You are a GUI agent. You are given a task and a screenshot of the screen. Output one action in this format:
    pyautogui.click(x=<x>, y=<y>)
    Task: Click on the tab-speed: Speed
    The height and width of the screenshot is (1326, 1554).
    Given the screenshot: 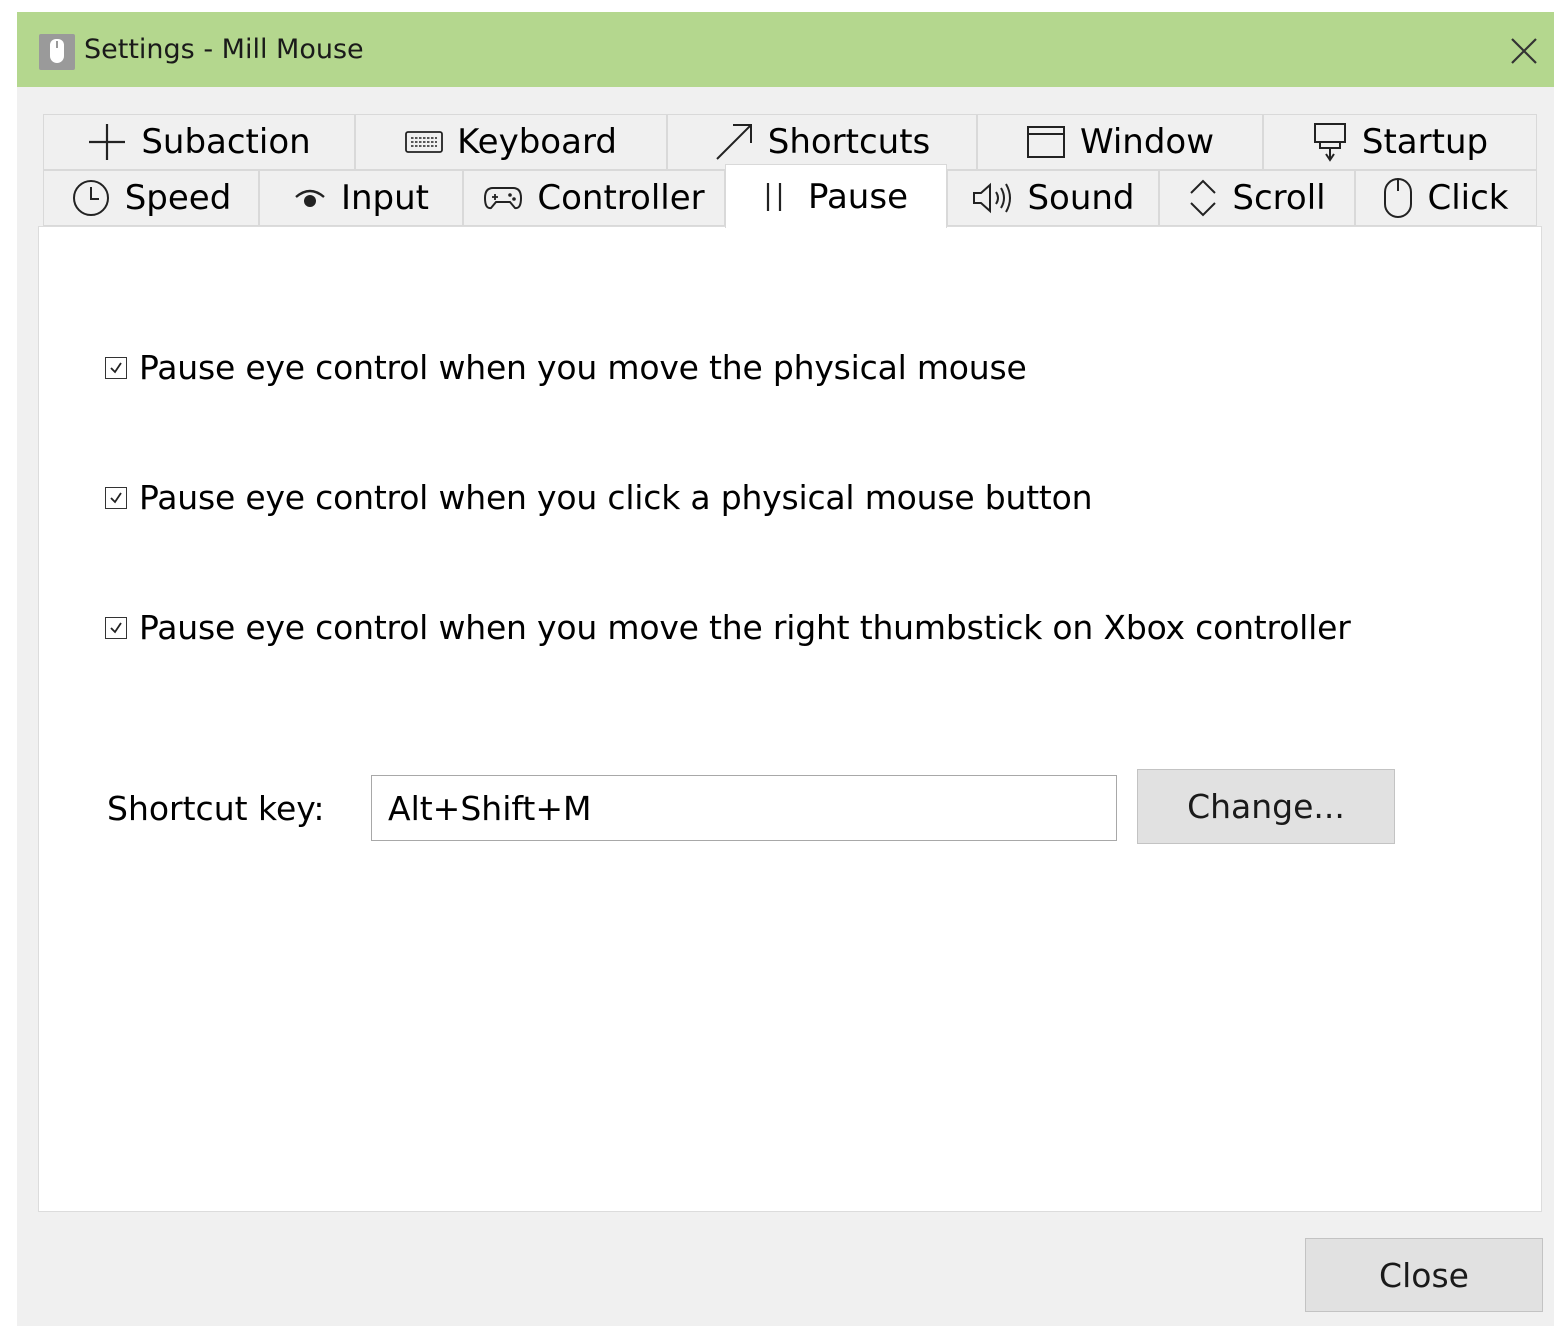 What is the action you would take?
    pyautogui.click(x=151, y=198)
    